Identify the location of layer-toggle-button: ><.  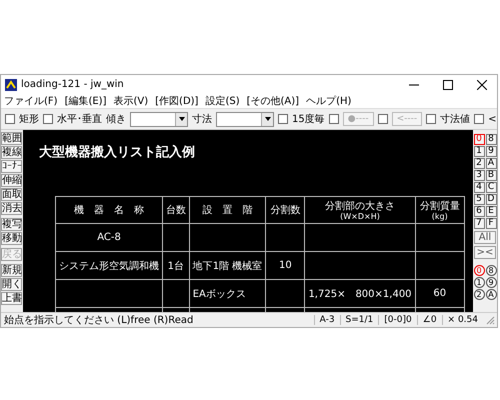
(485, 252).